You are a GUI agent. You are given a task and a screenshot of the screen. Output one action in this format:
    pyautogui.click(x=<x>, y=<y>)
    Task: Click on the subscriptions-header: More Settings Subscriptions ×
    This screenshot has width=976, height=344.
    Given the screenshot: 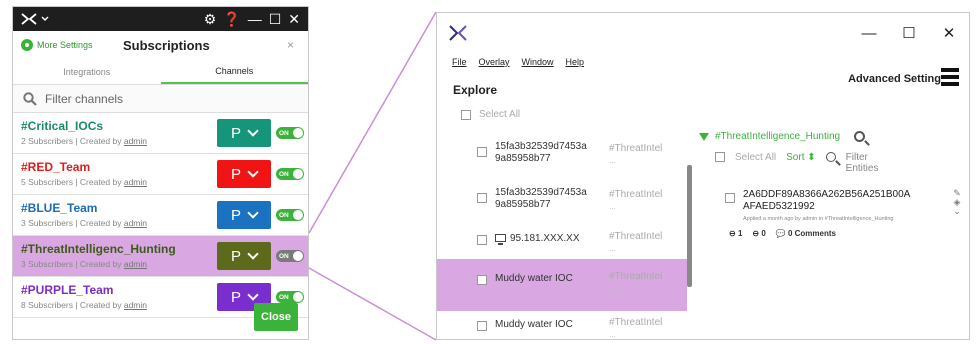 What is the action you would take?
    pyautogui.click(x=160, y=45)
    